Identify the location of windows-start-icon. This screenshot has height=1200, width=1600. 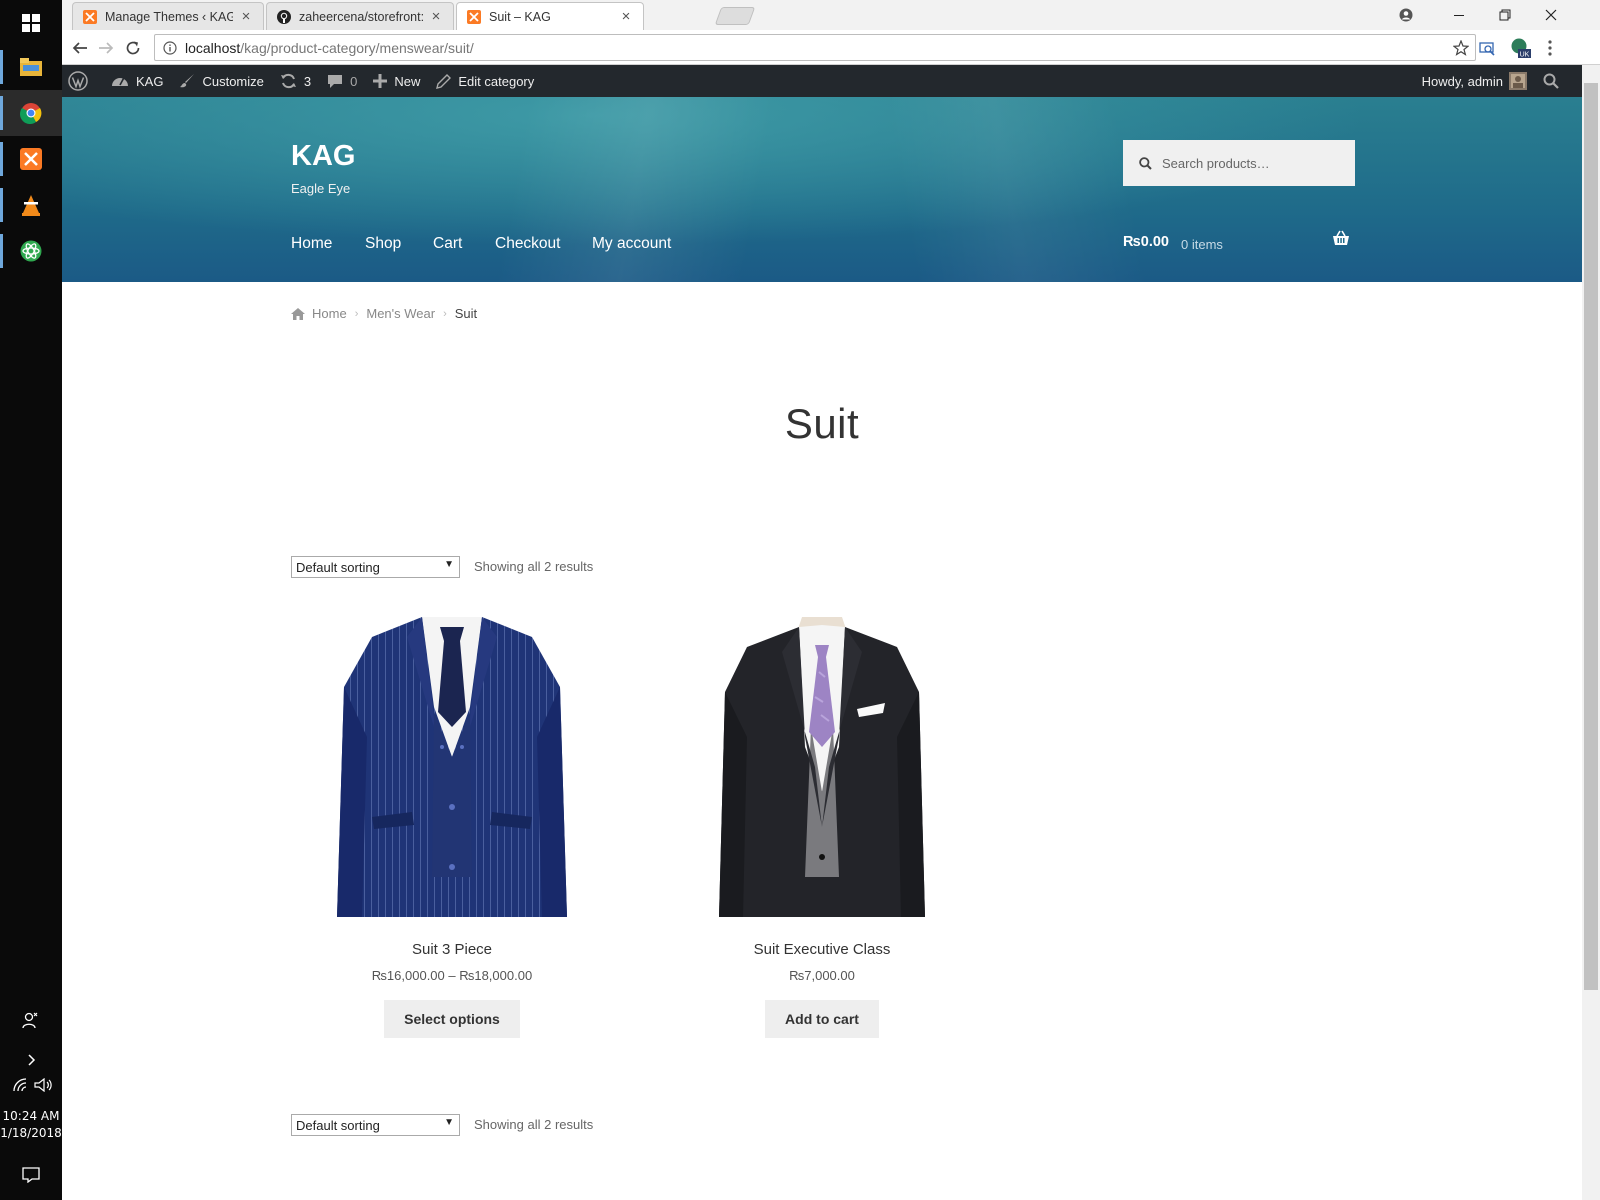
(31, 23).